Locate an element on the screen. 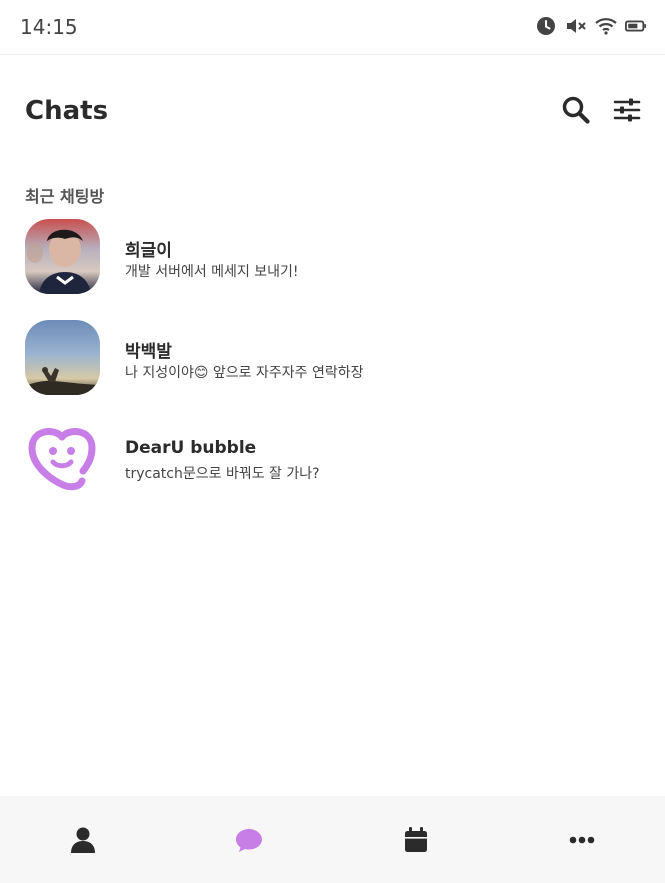 The width and height of the screenshot is (665, 883). chat-item: 희글이 개발 서버에서 메세지 보내기! is located at coordinates (332, 268).